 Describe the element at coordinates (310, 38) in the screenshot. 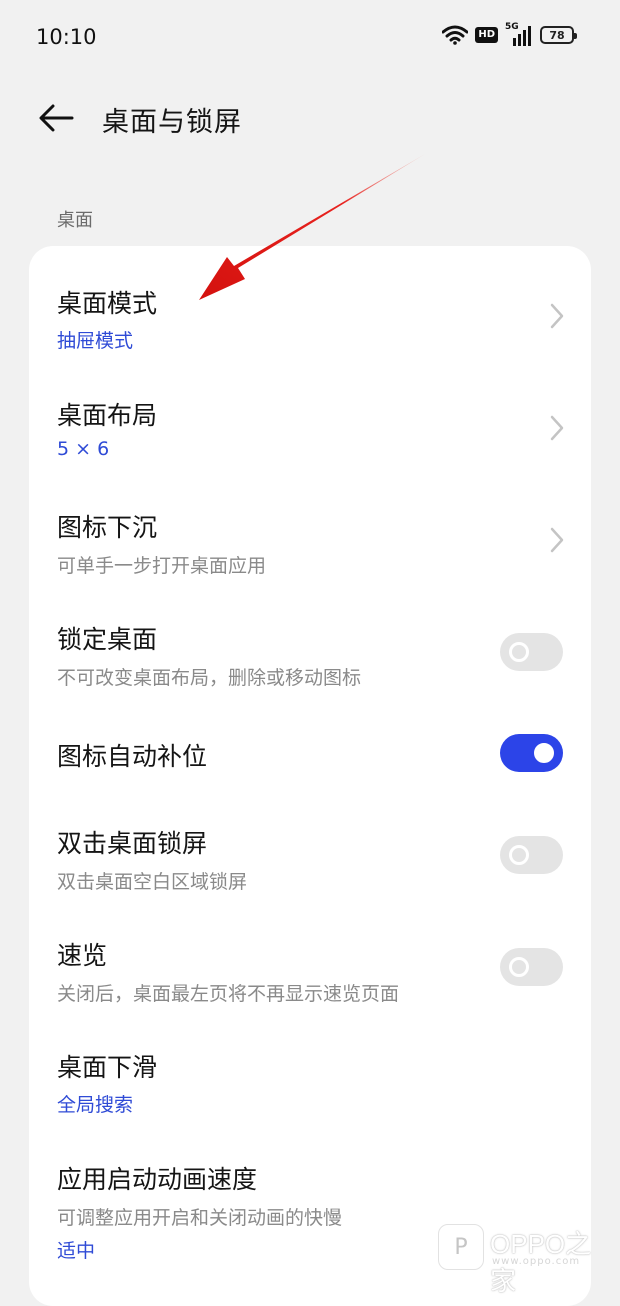

I see `status-bar: 10:10 HD 5G 78` at that location.